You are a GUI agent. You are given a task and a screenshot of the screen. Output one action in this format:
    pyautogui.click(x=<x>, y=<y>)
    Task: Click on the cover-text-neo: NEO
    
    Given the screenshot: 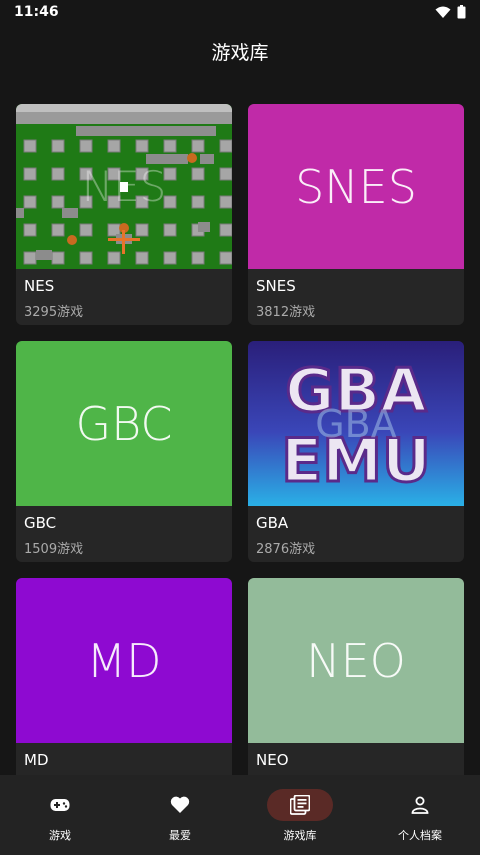 What is the action you would take?
    pyautogui.click(x=356, y=660)
    